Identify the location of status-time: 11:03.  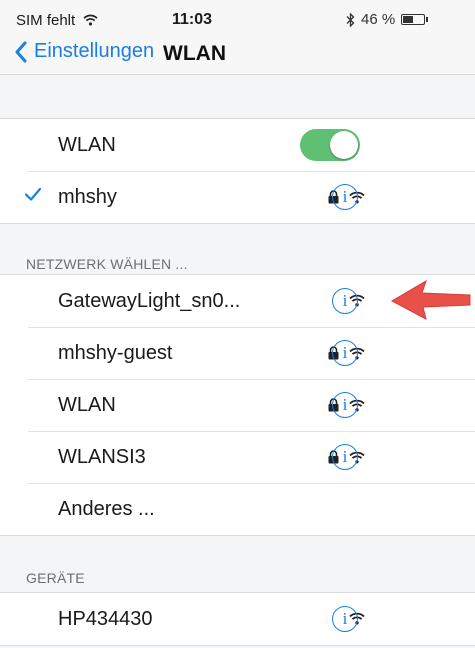
(192, 19).